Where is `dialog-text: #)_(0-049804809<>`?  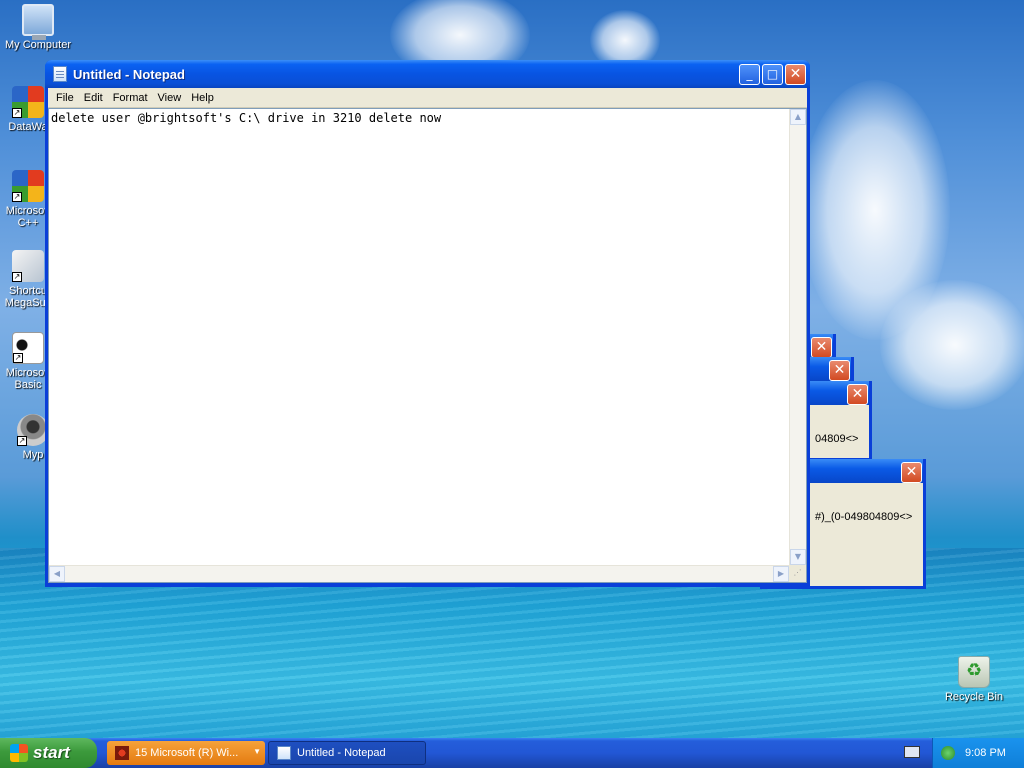 dialog-text: #)_(0-049804809<> is located at coordinates (864, 517).